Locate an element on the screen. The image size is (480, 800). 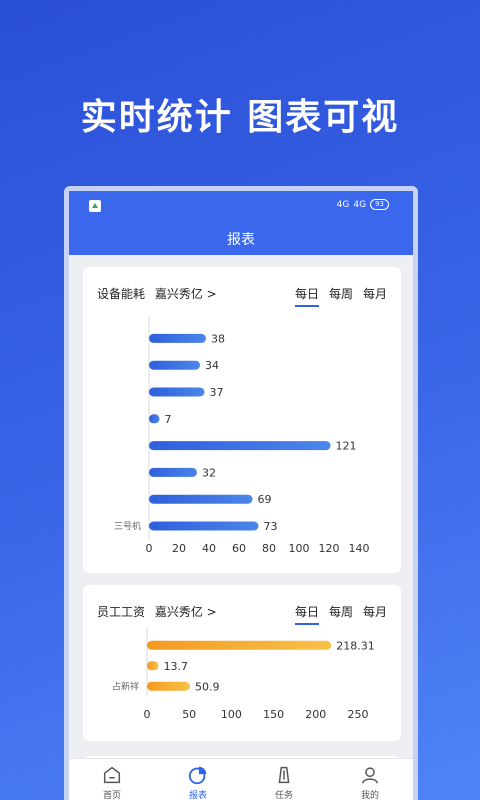
status-bar: 4G 4G 93 is located at coordinates (241, 203).